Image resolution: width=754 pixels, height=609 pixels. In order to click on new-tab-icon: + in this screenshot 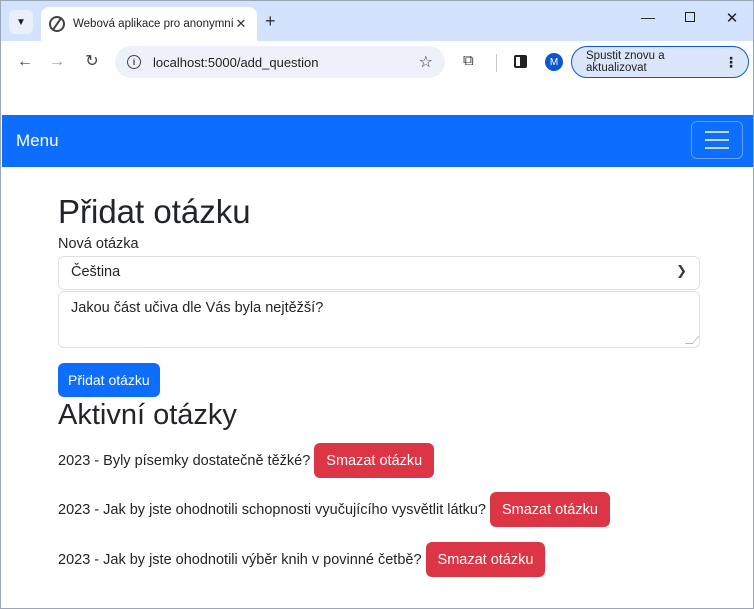, I will do `click(270, 21)`.